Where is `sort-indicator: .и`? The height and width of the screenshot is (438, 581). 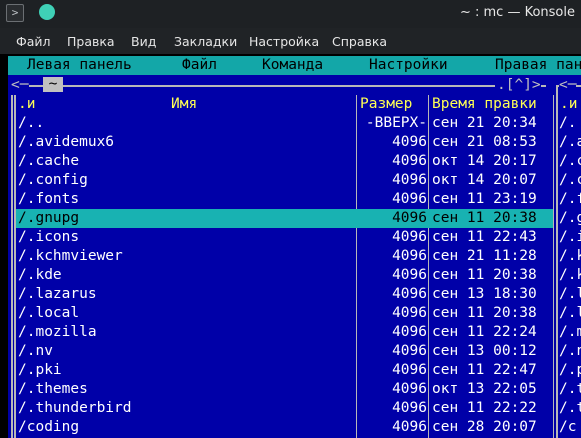
sort-indicator: .и is located at coordinates (26, 104).